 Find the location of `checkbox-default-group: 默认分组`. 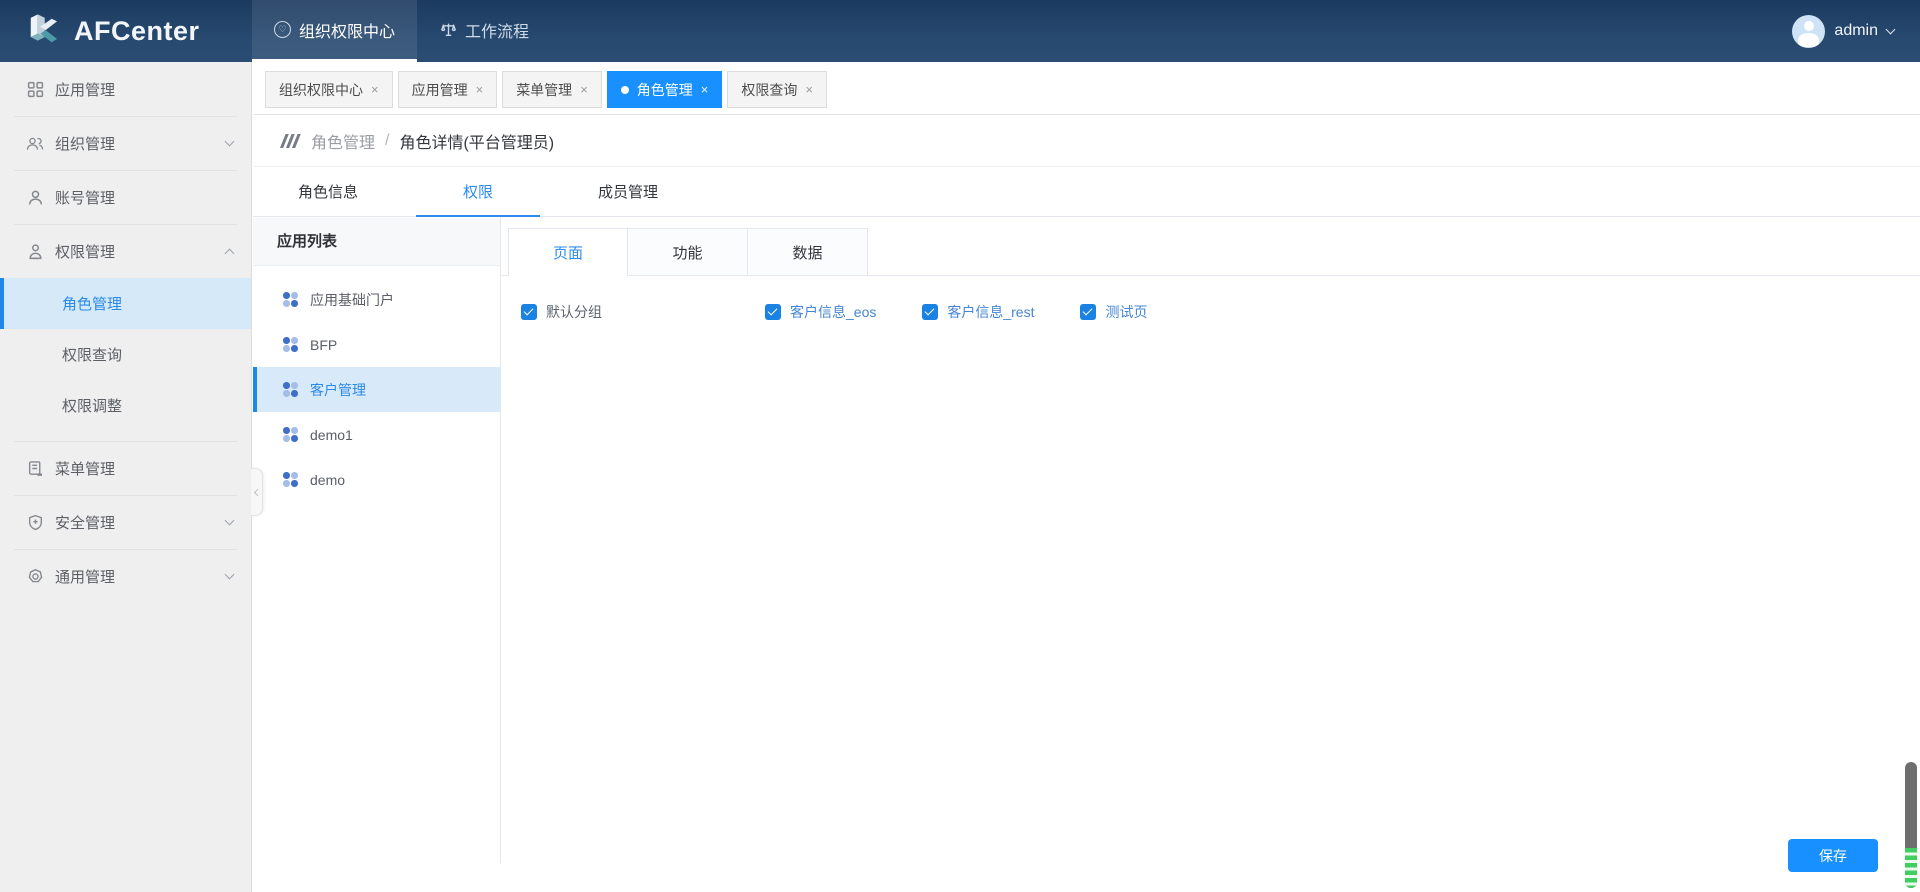

checkbox-default-group: 默认分组 is located at coordinates (620, 312).